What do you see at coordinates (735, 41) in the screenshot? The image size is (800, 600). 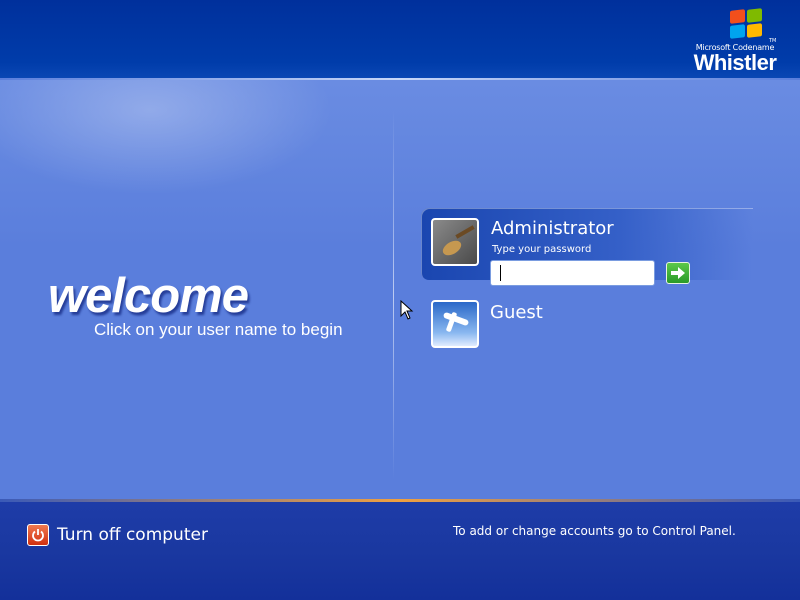 I see `brand-logo: TM Microsoft Codename Whistler` at bounding box center [735, 41].